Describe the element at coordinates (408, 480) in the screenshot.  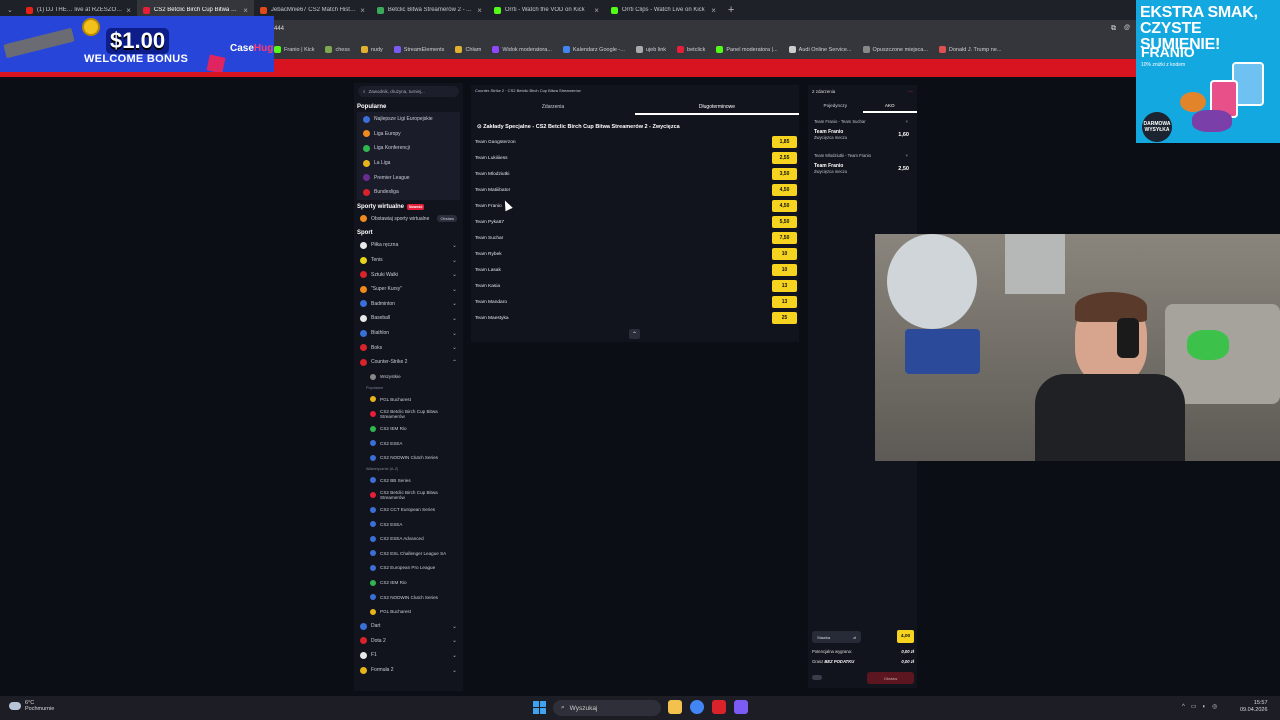
I see `sidebar-item: CS2 BB Series` at that location.